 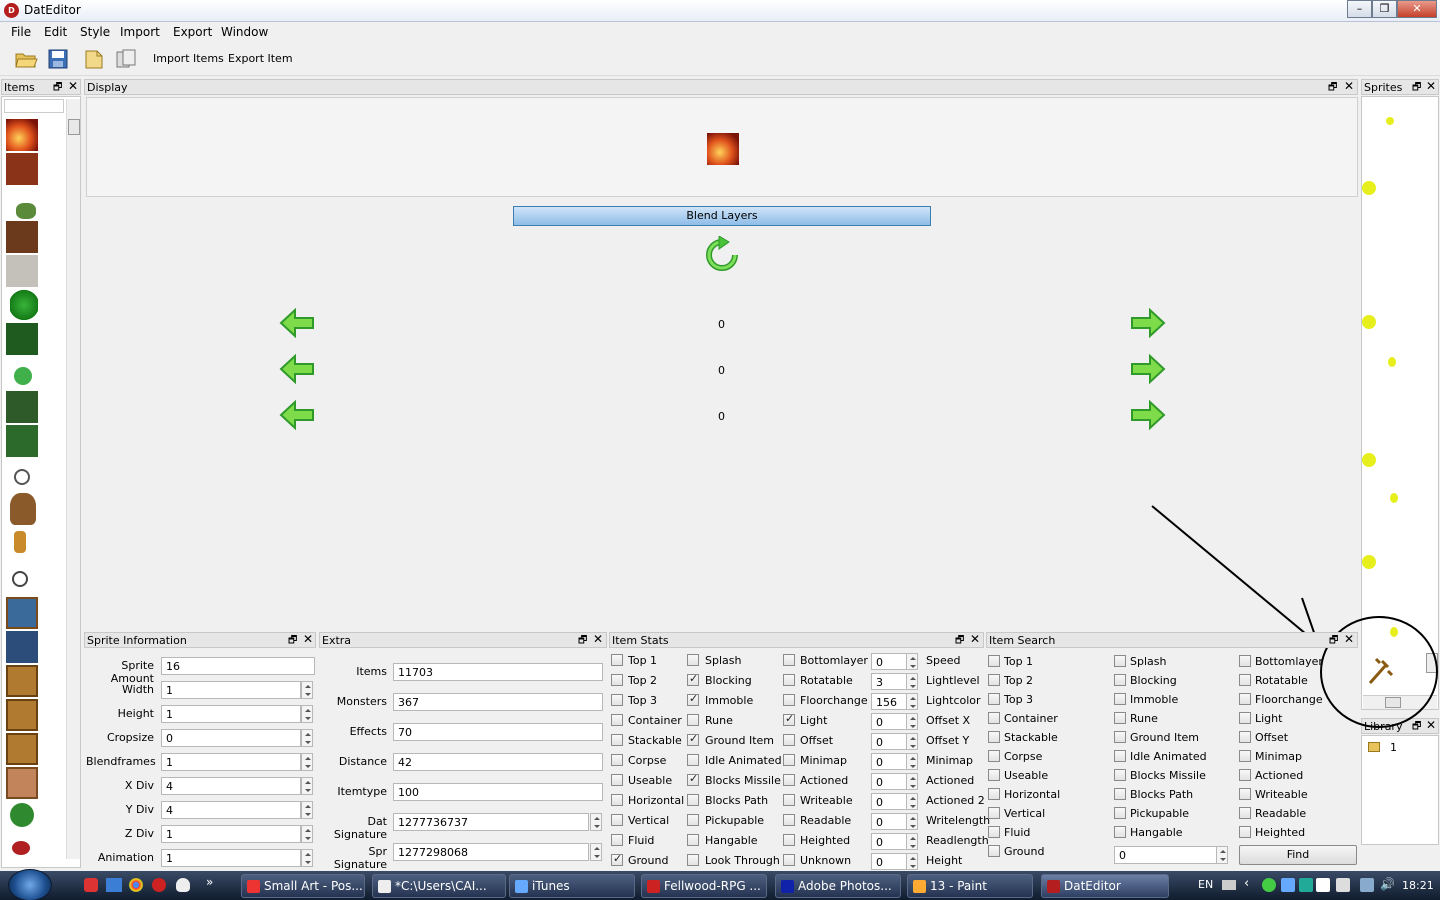 I want to click on stat-spinner-field: 0, so click(x=889, y=861).